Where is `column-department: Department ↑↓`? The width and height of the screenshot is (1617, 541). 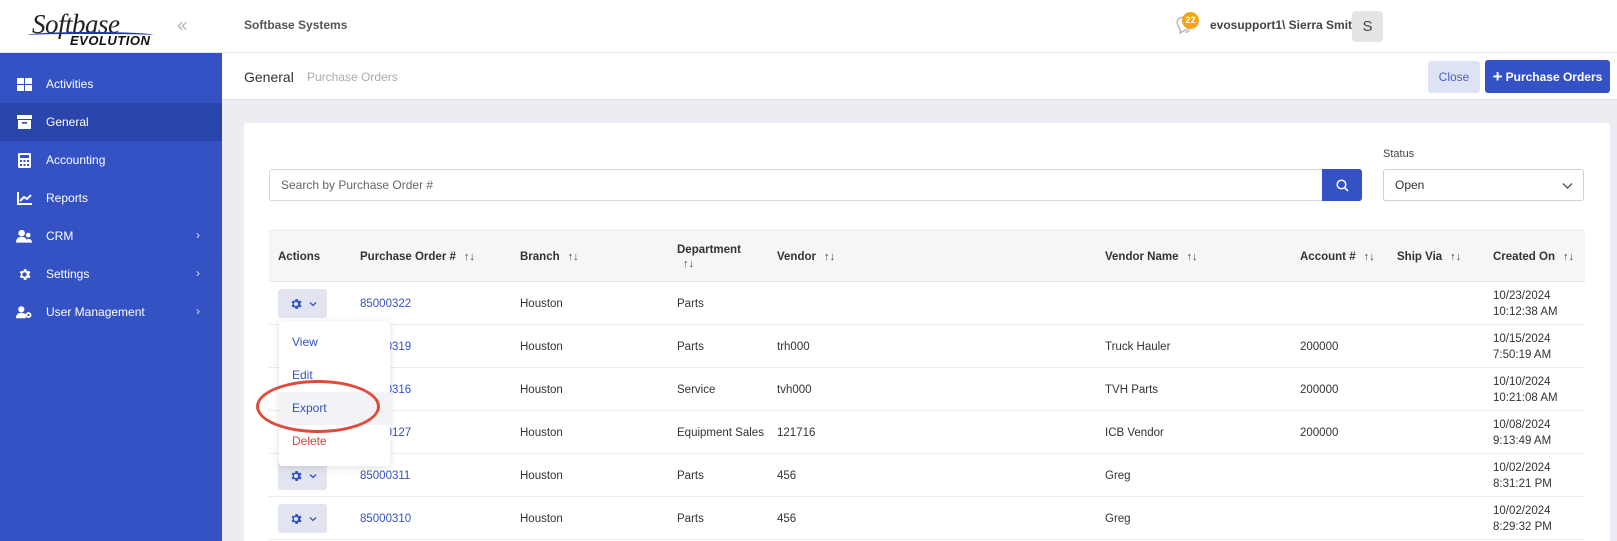
column-department: Department ↑↓ is located at coordinates (709, 257).